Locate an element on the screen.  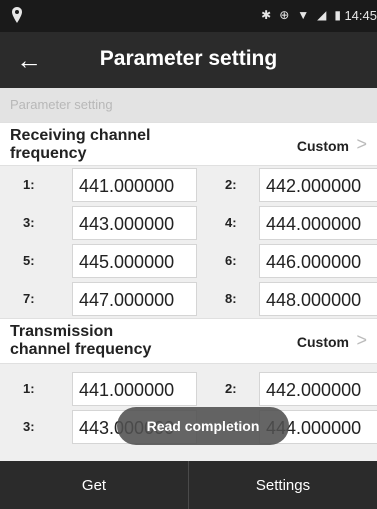
receiving-mode-value: Custom is located at coordinates (322, 146).